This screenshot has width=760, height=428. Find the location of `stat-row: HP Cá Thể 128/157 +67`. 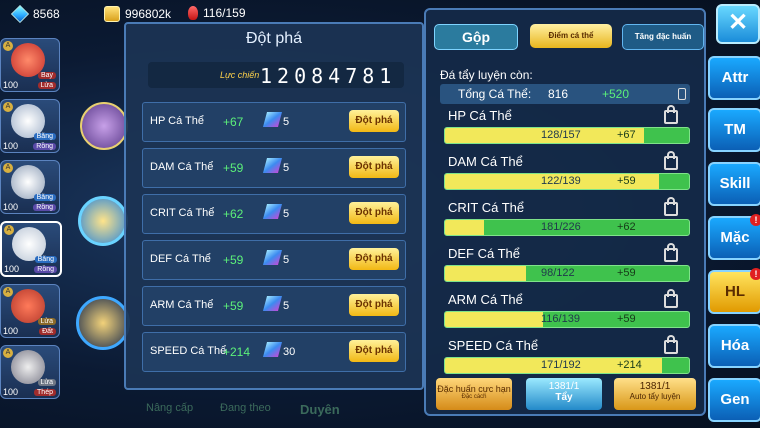

stat-row: HP Cá Thể 128/157 +67 is located at coordinates (565, 128).